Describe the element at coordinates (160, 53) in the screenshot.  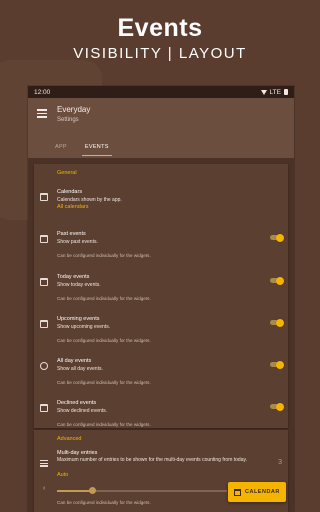
I see `promo-subtitle: VISIBILITY | LAYOUT` at that location.